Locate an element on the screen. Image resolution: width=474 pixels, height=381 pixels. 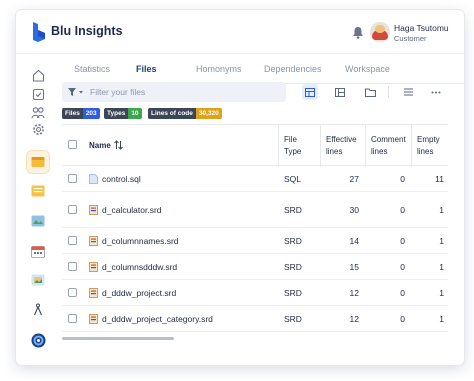
tree-view-icon is located at coordinates (340, 92).